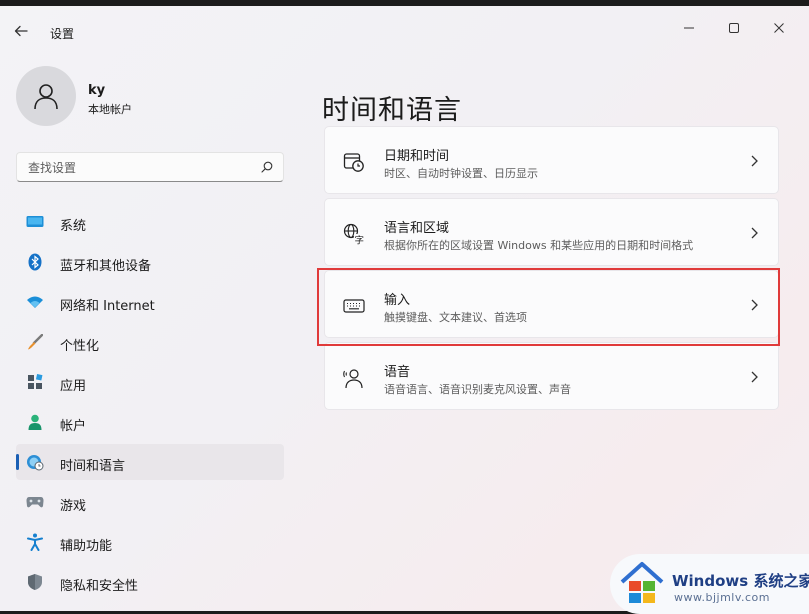 Image resolution: width=809 pixels, height=614 pixels. What do you see at coordinates (417, 228) in the screenshot?
I see `card-title: 语言和区域` at bounding box center [417, 228].